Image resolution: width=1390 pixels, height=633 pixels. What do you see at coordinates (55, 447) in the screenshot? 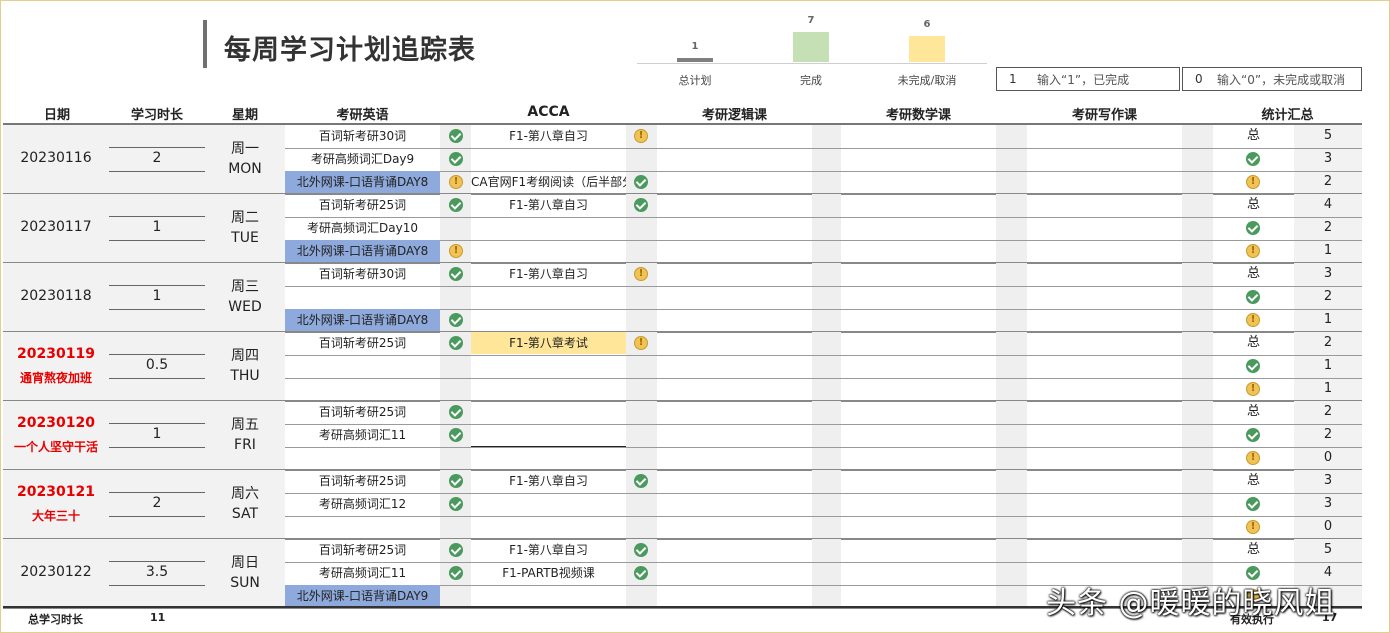
I see `date-note: 一个人坚守干活` at bounding box center [55, 447].